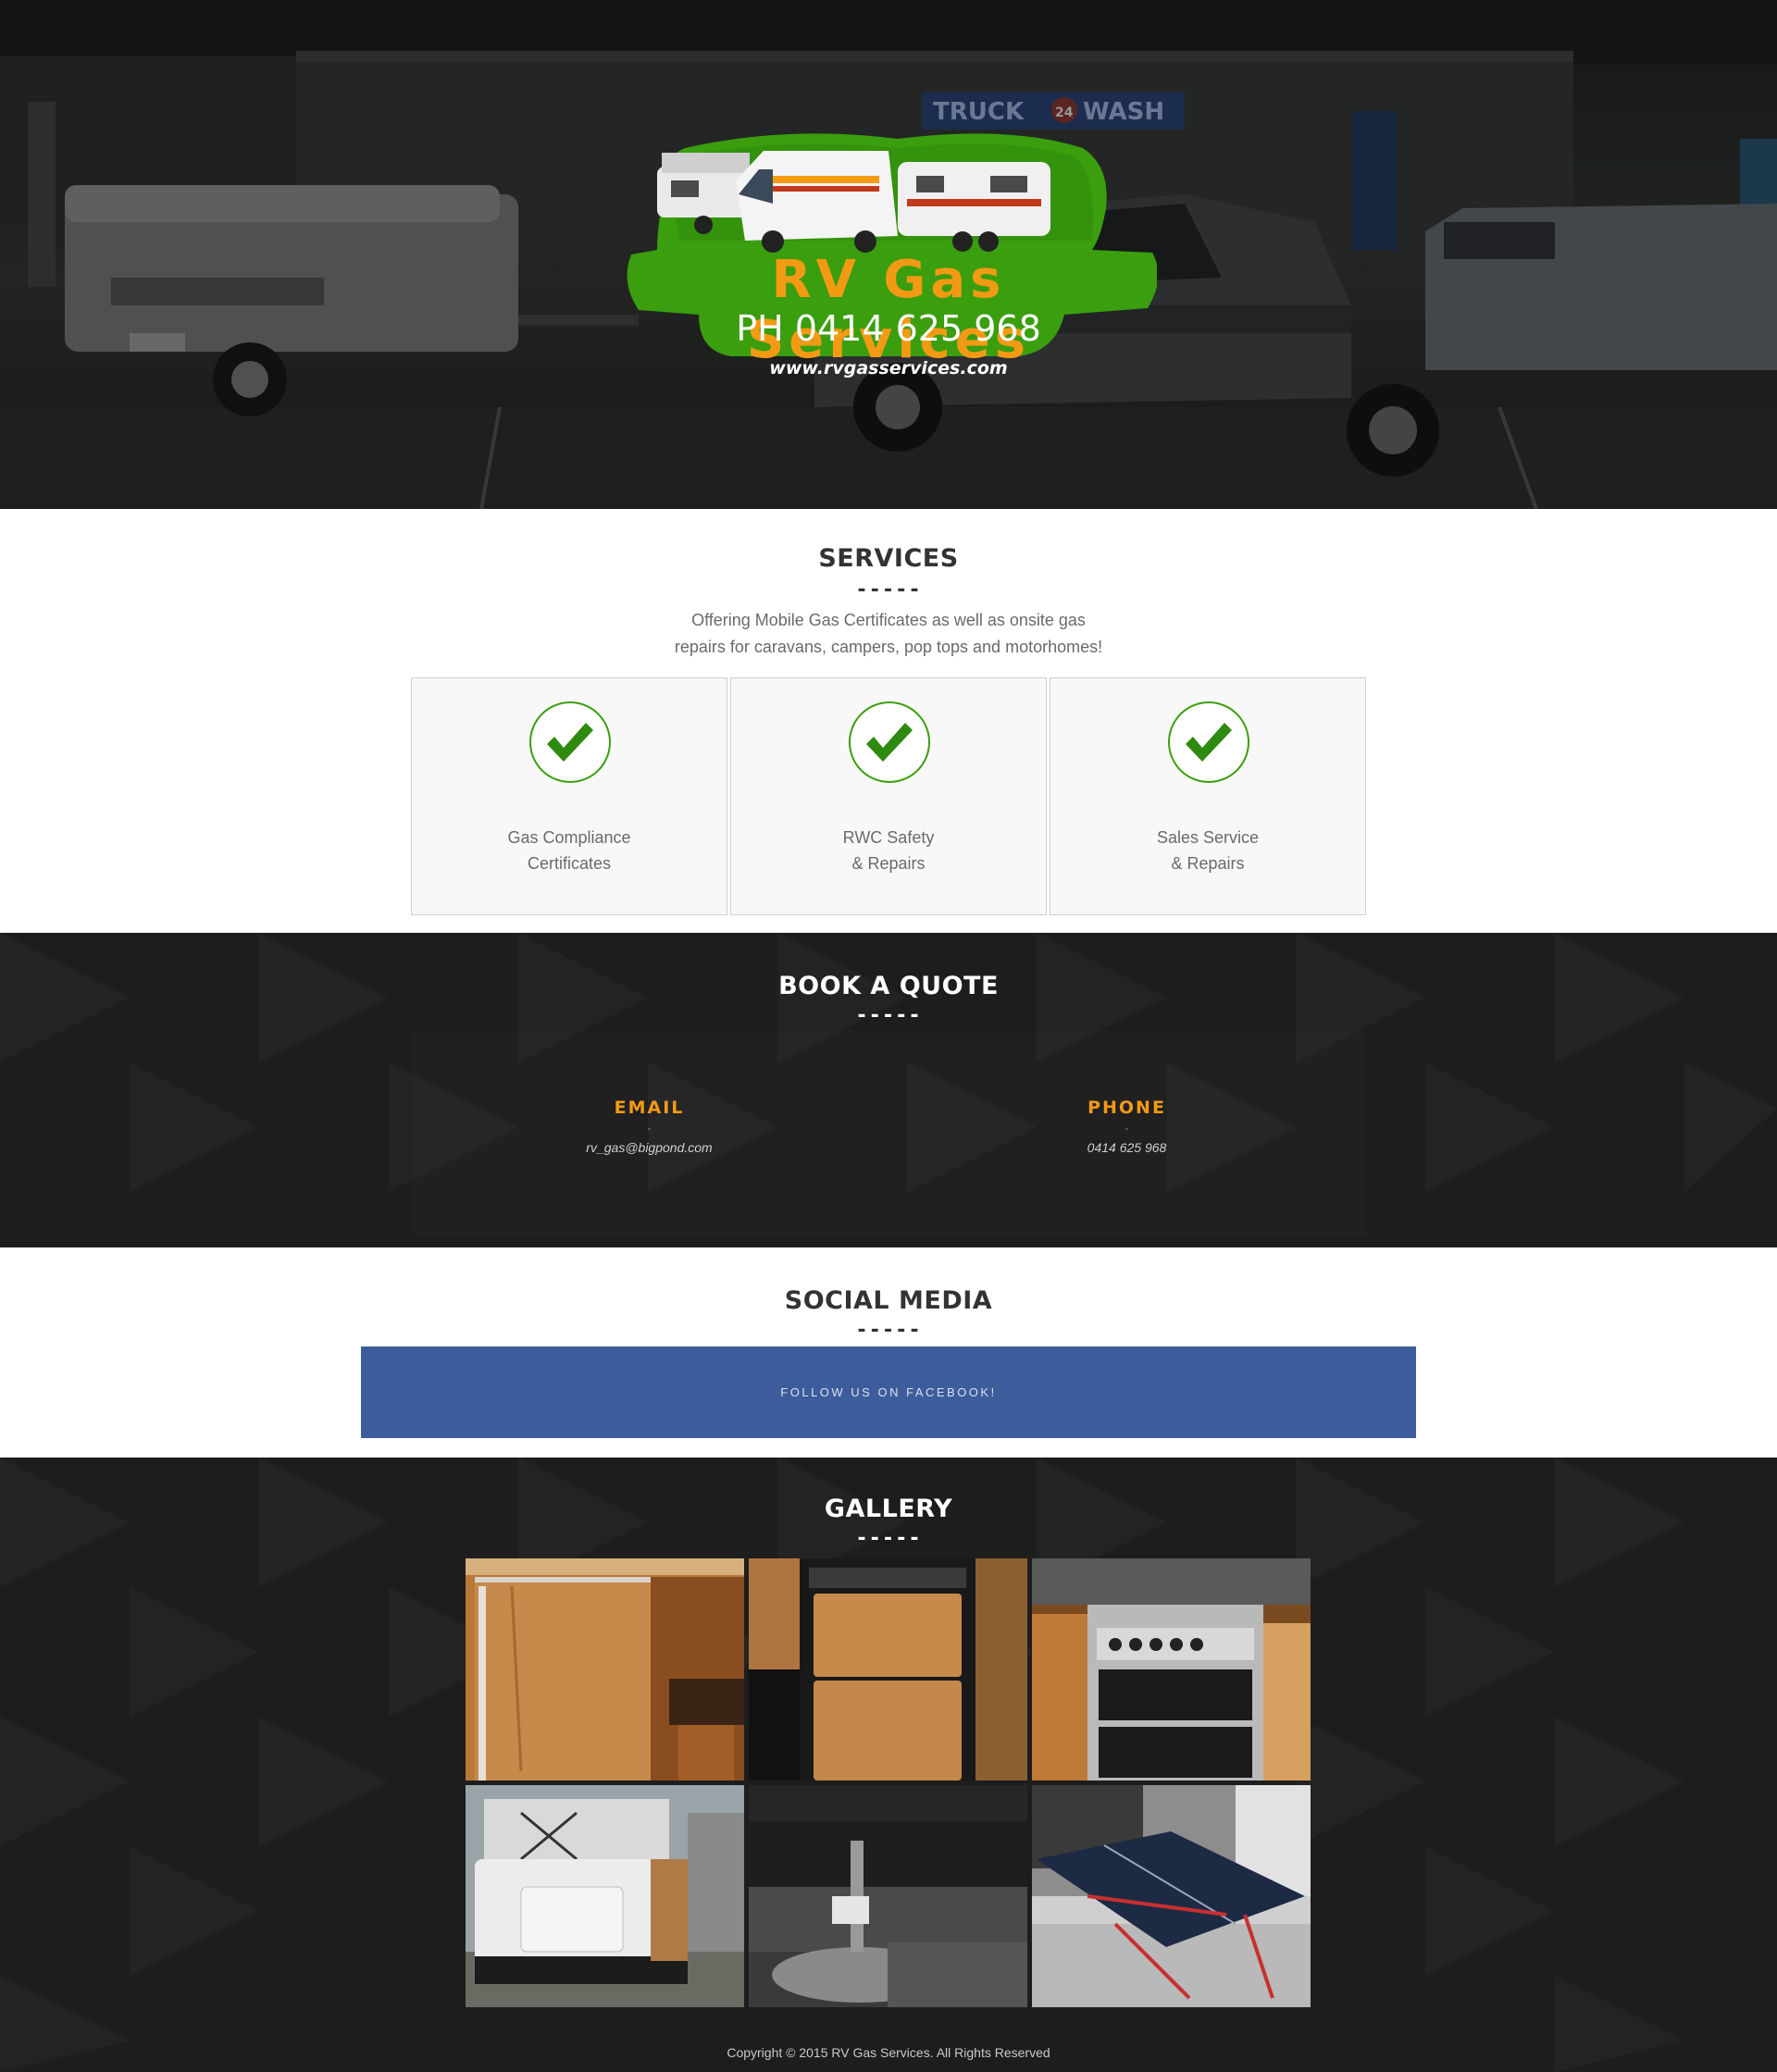 The height and width of the screenshot is (2072, 1777). Describe the element at coordinates (1171, 1669) in the screenshot. I see `gallery-image-oven` at that location.